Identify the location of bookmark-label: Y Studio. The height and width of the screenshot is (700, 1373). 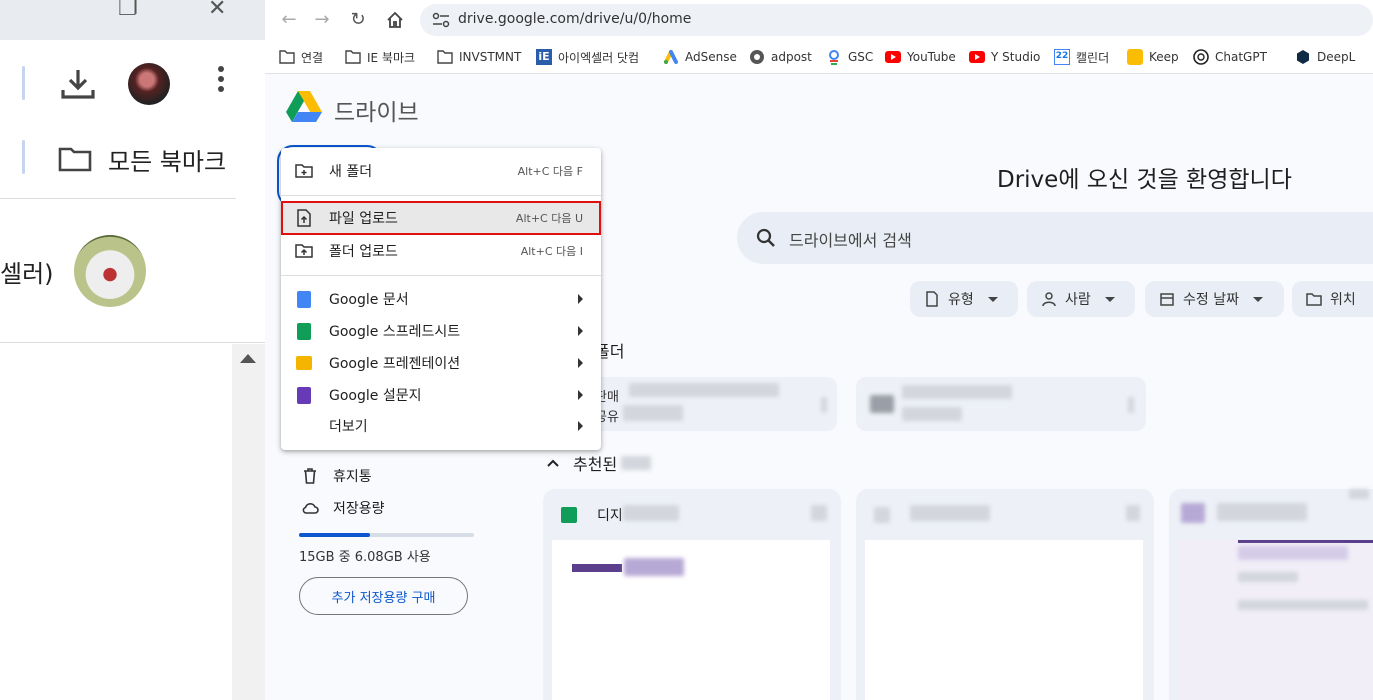
(1016, 57).